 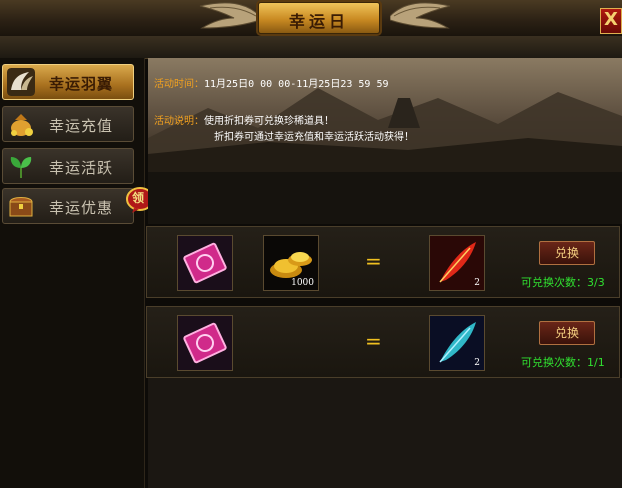 I want to click on event-desc-line2: 折扣券可通过幸运充值和幸运活跃活动获得！, so click(x=314, y=137).